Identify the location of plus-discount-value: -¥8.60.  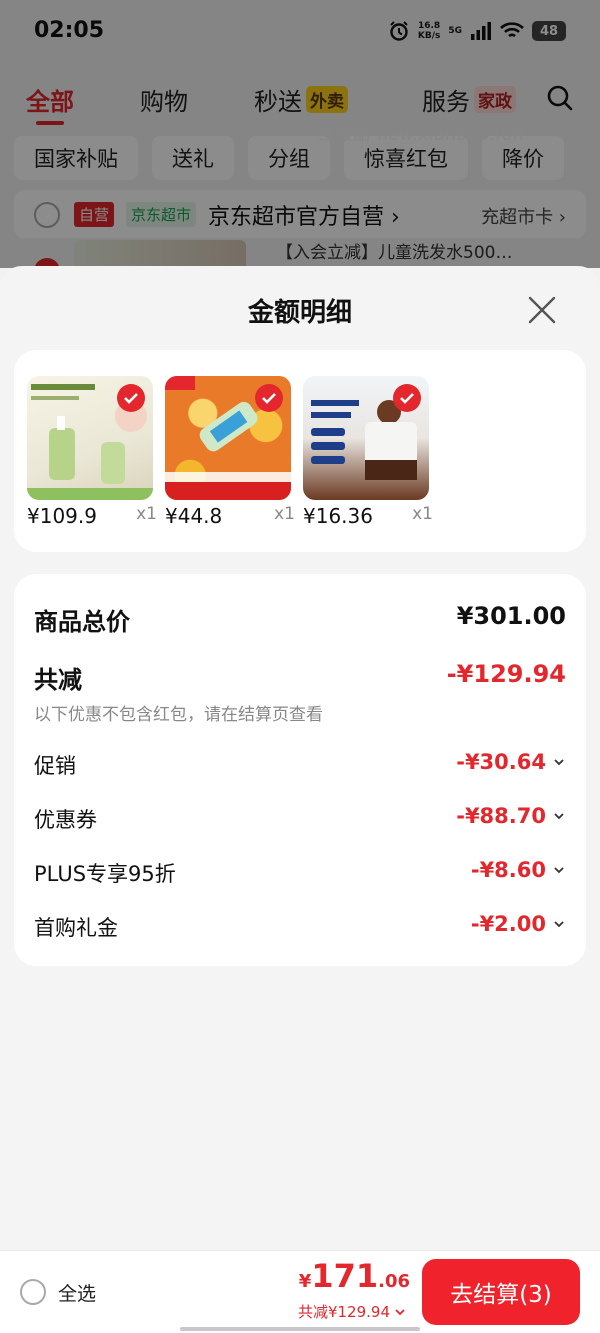
(508, 870).